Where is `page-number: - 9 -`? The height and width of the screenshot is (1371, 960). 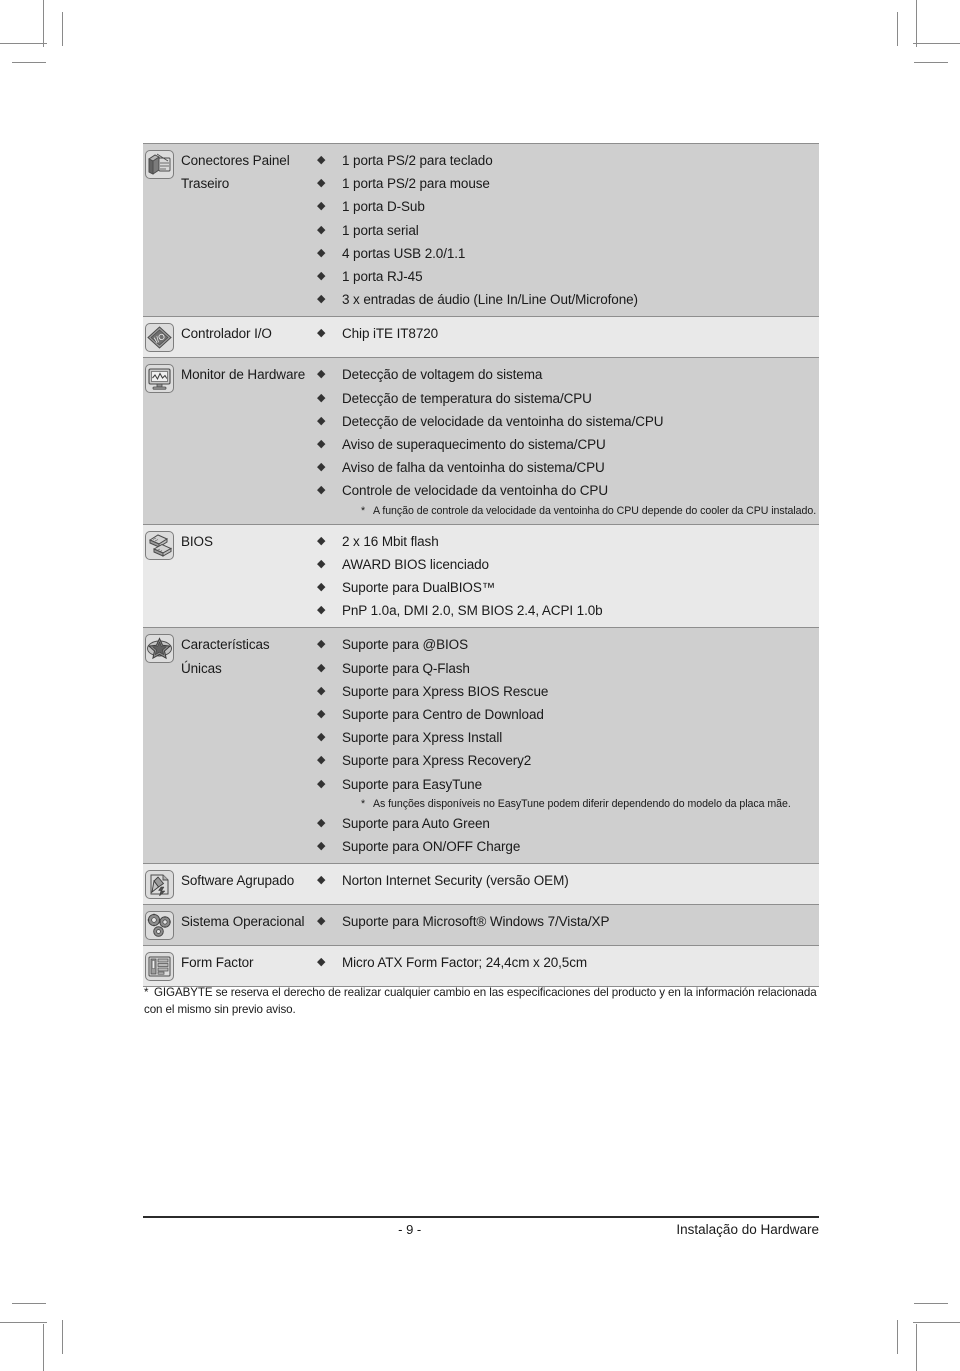 page-number: - 9 - is located at coordinates (410, 1229).